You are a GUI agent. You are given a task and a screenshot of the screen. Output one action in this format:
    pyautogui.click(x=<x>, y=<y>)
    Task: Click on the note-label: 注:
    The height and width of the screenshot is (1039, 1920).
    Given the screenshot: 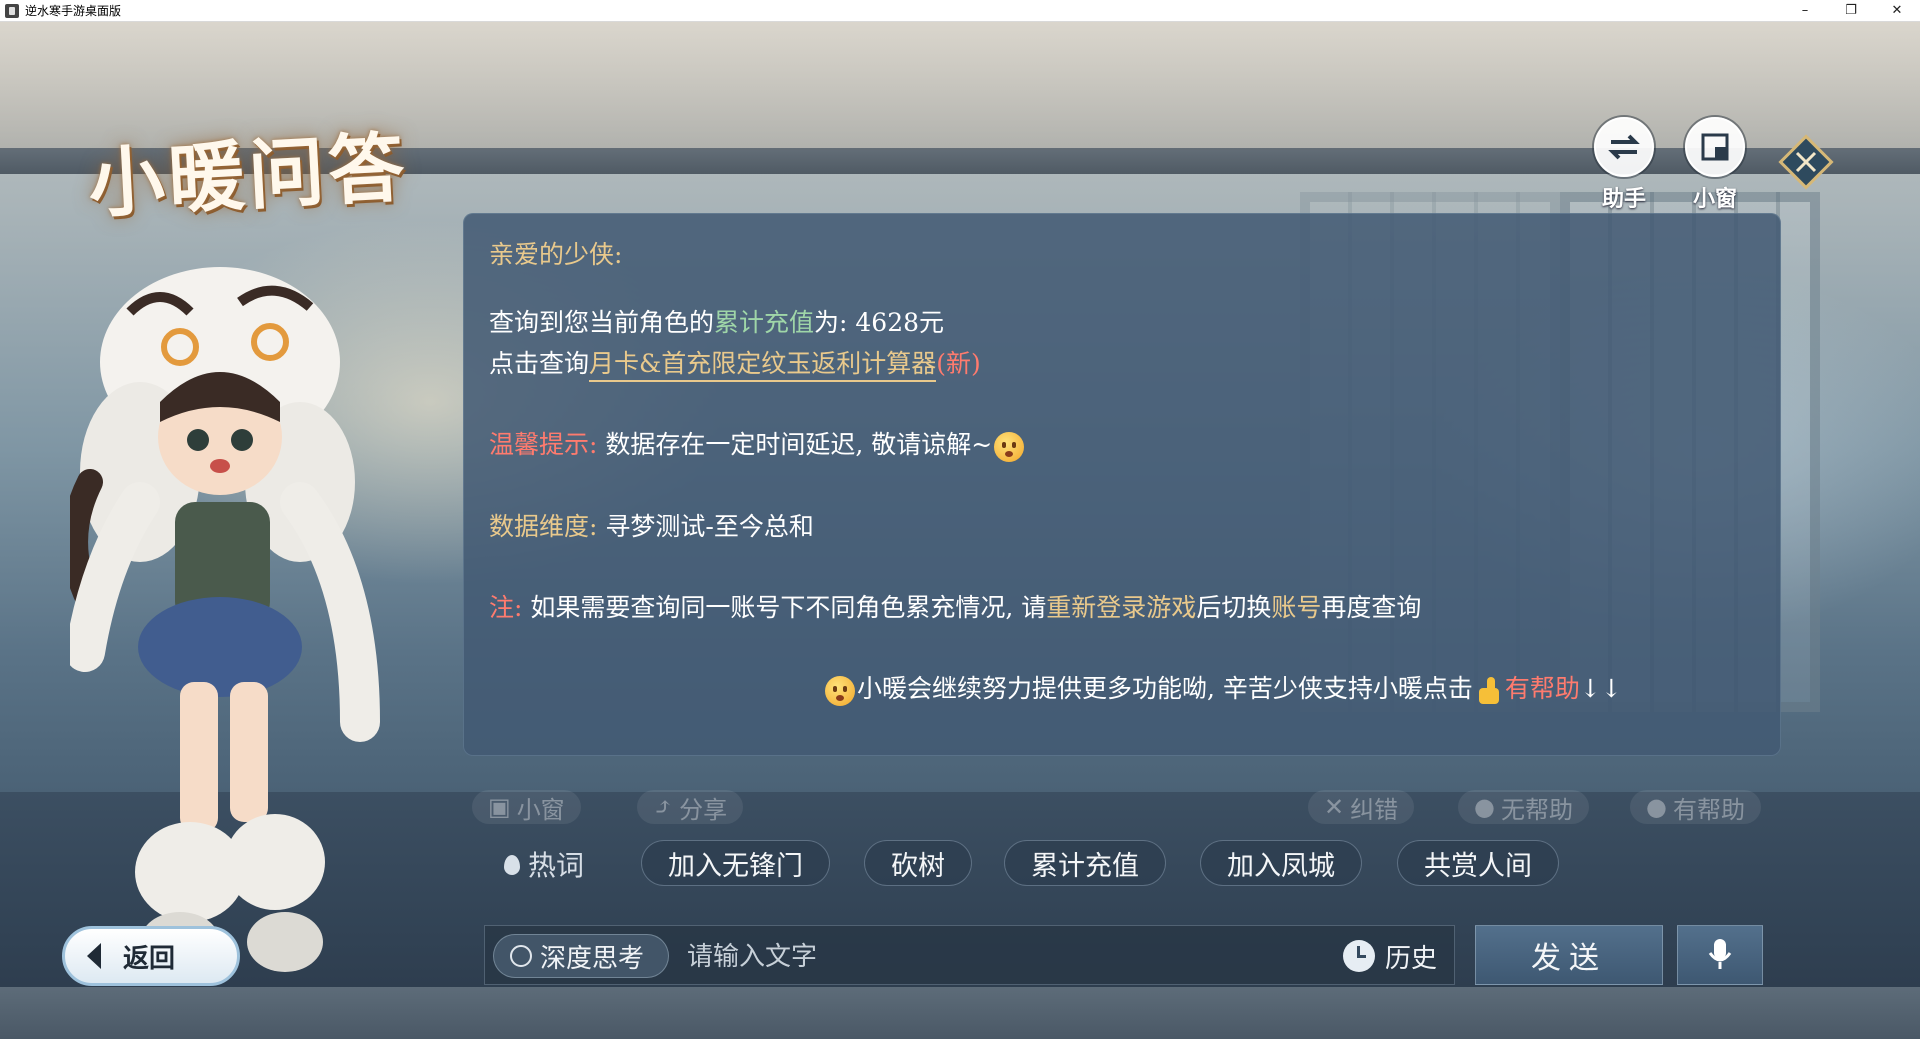 What is the action you would take?
    pyautogui.click(x=506, y=607)
    